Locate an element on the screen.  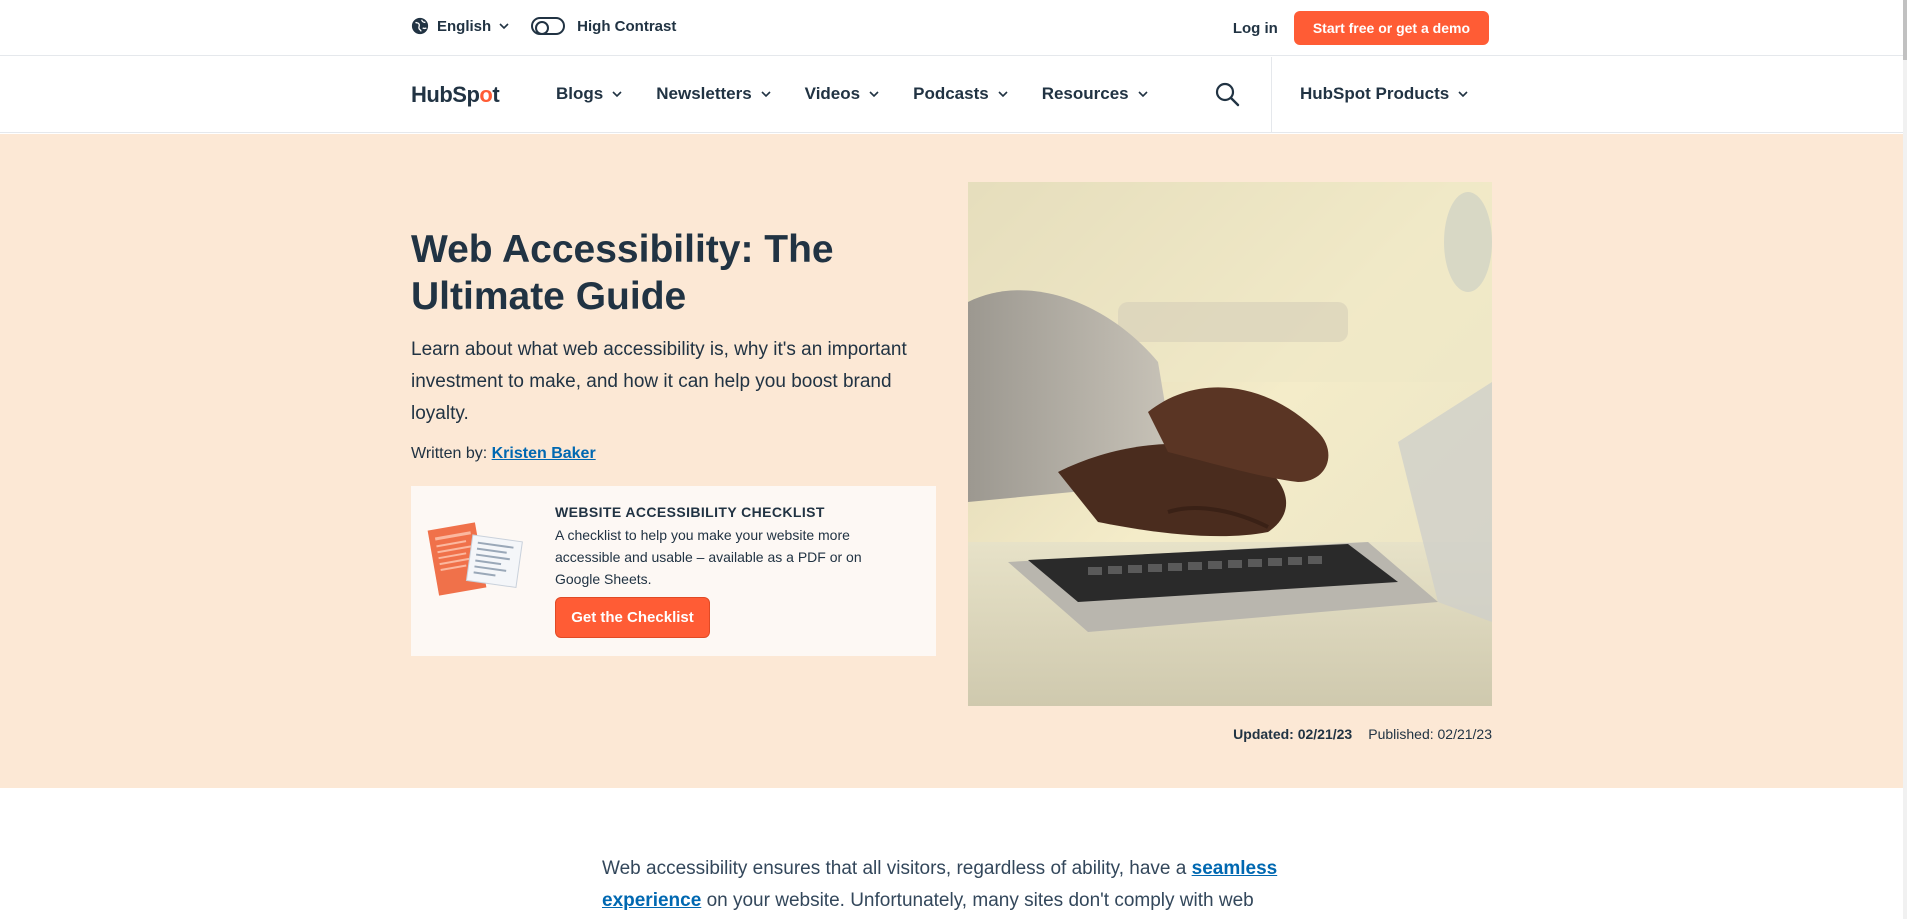
logo-text-pre: HubSp is located at coordinates (445, 94).